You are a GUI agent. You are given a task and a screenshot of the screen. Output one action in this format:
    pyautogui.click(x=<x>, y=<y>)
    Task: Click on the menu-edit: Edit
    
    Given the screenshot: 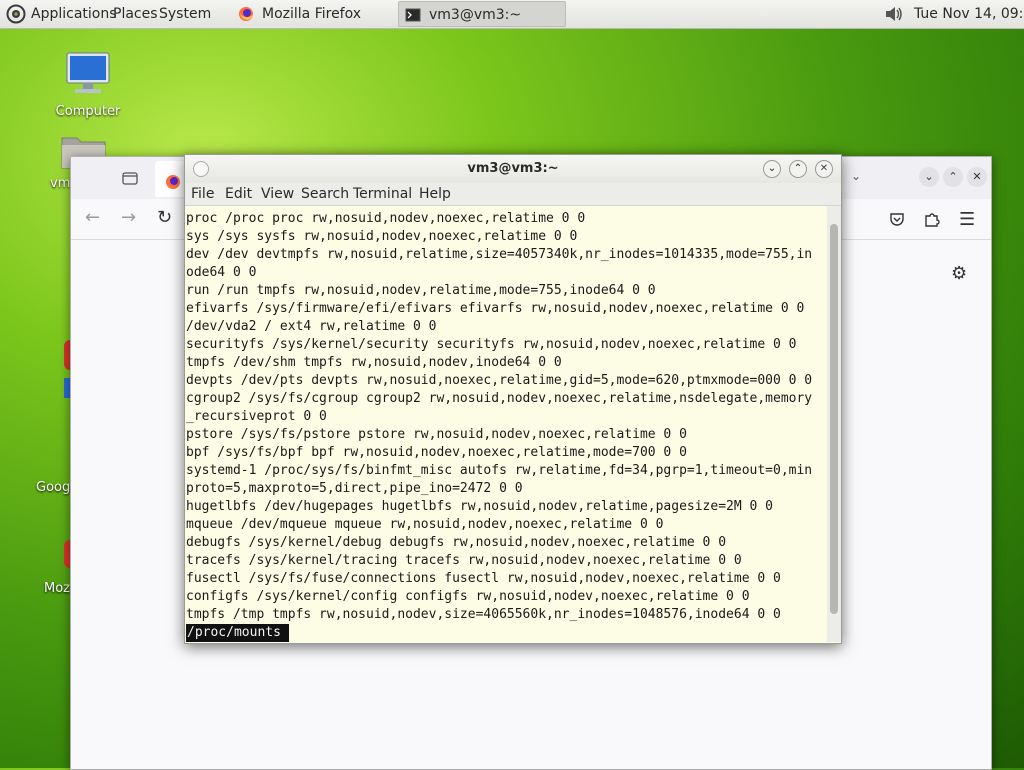 What is the action you would take?
    pyautogui.click(x=238, y=194)
    